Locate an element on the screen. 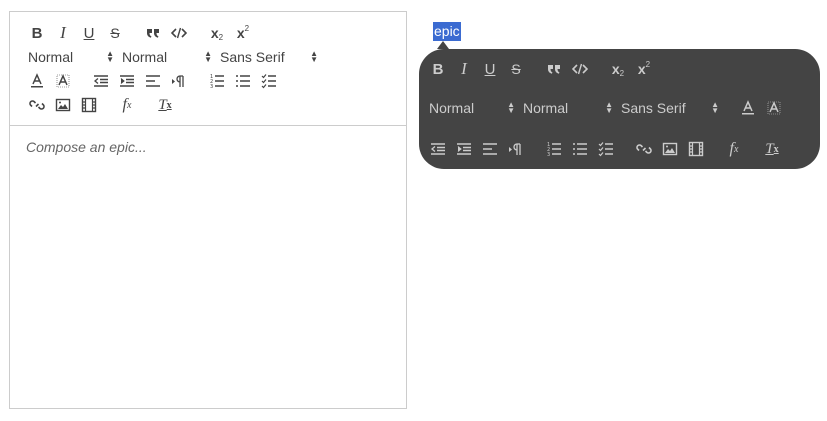 The image size is (827, 421). background-color-icon is located at coordinates (774, 108).